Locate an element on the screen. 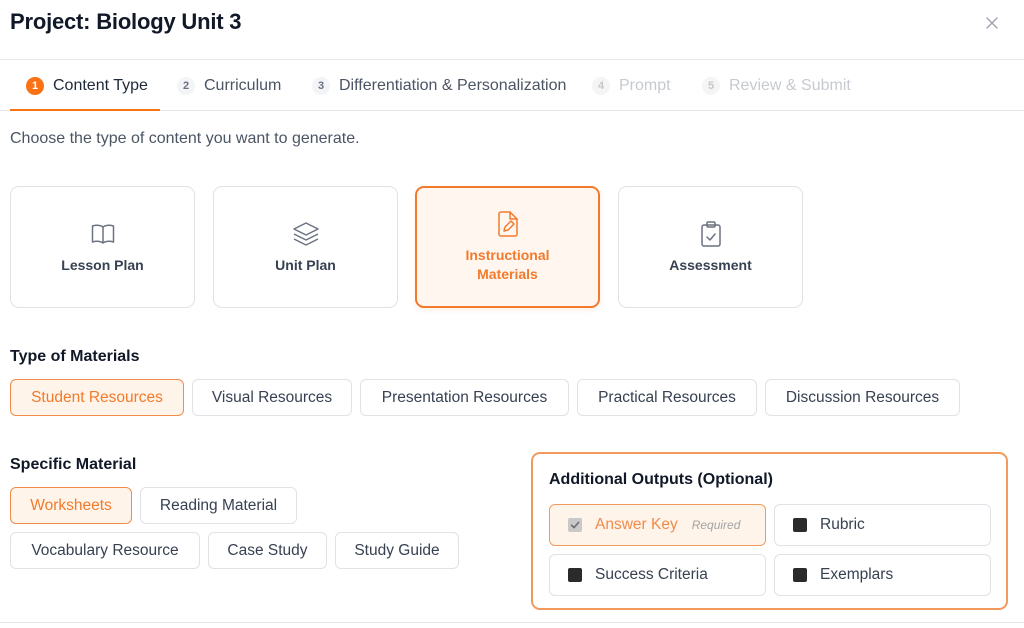 The height and width of the screenshot is (628, 1024). step-label: Differentiation & Personalization is located at coordinates (453, 85).